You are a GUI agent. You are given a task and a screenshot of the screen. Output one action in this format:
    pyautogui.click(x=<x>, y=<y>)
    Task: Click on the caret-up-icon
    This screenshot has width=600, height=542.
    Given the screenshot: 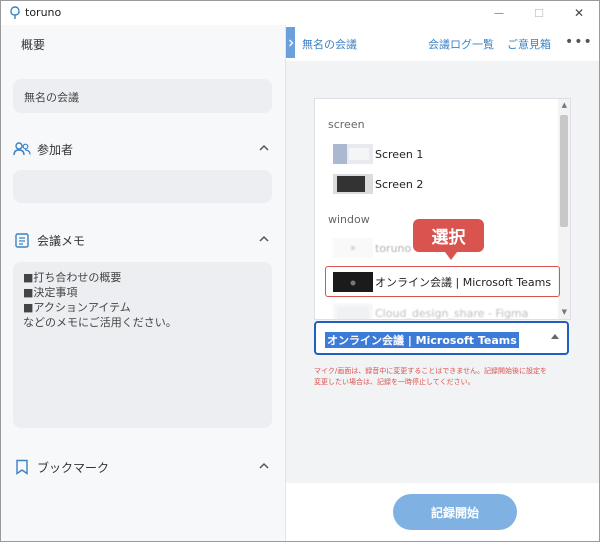 What is the action you would take?
    pyautogui.click(x=555, y=336)
    